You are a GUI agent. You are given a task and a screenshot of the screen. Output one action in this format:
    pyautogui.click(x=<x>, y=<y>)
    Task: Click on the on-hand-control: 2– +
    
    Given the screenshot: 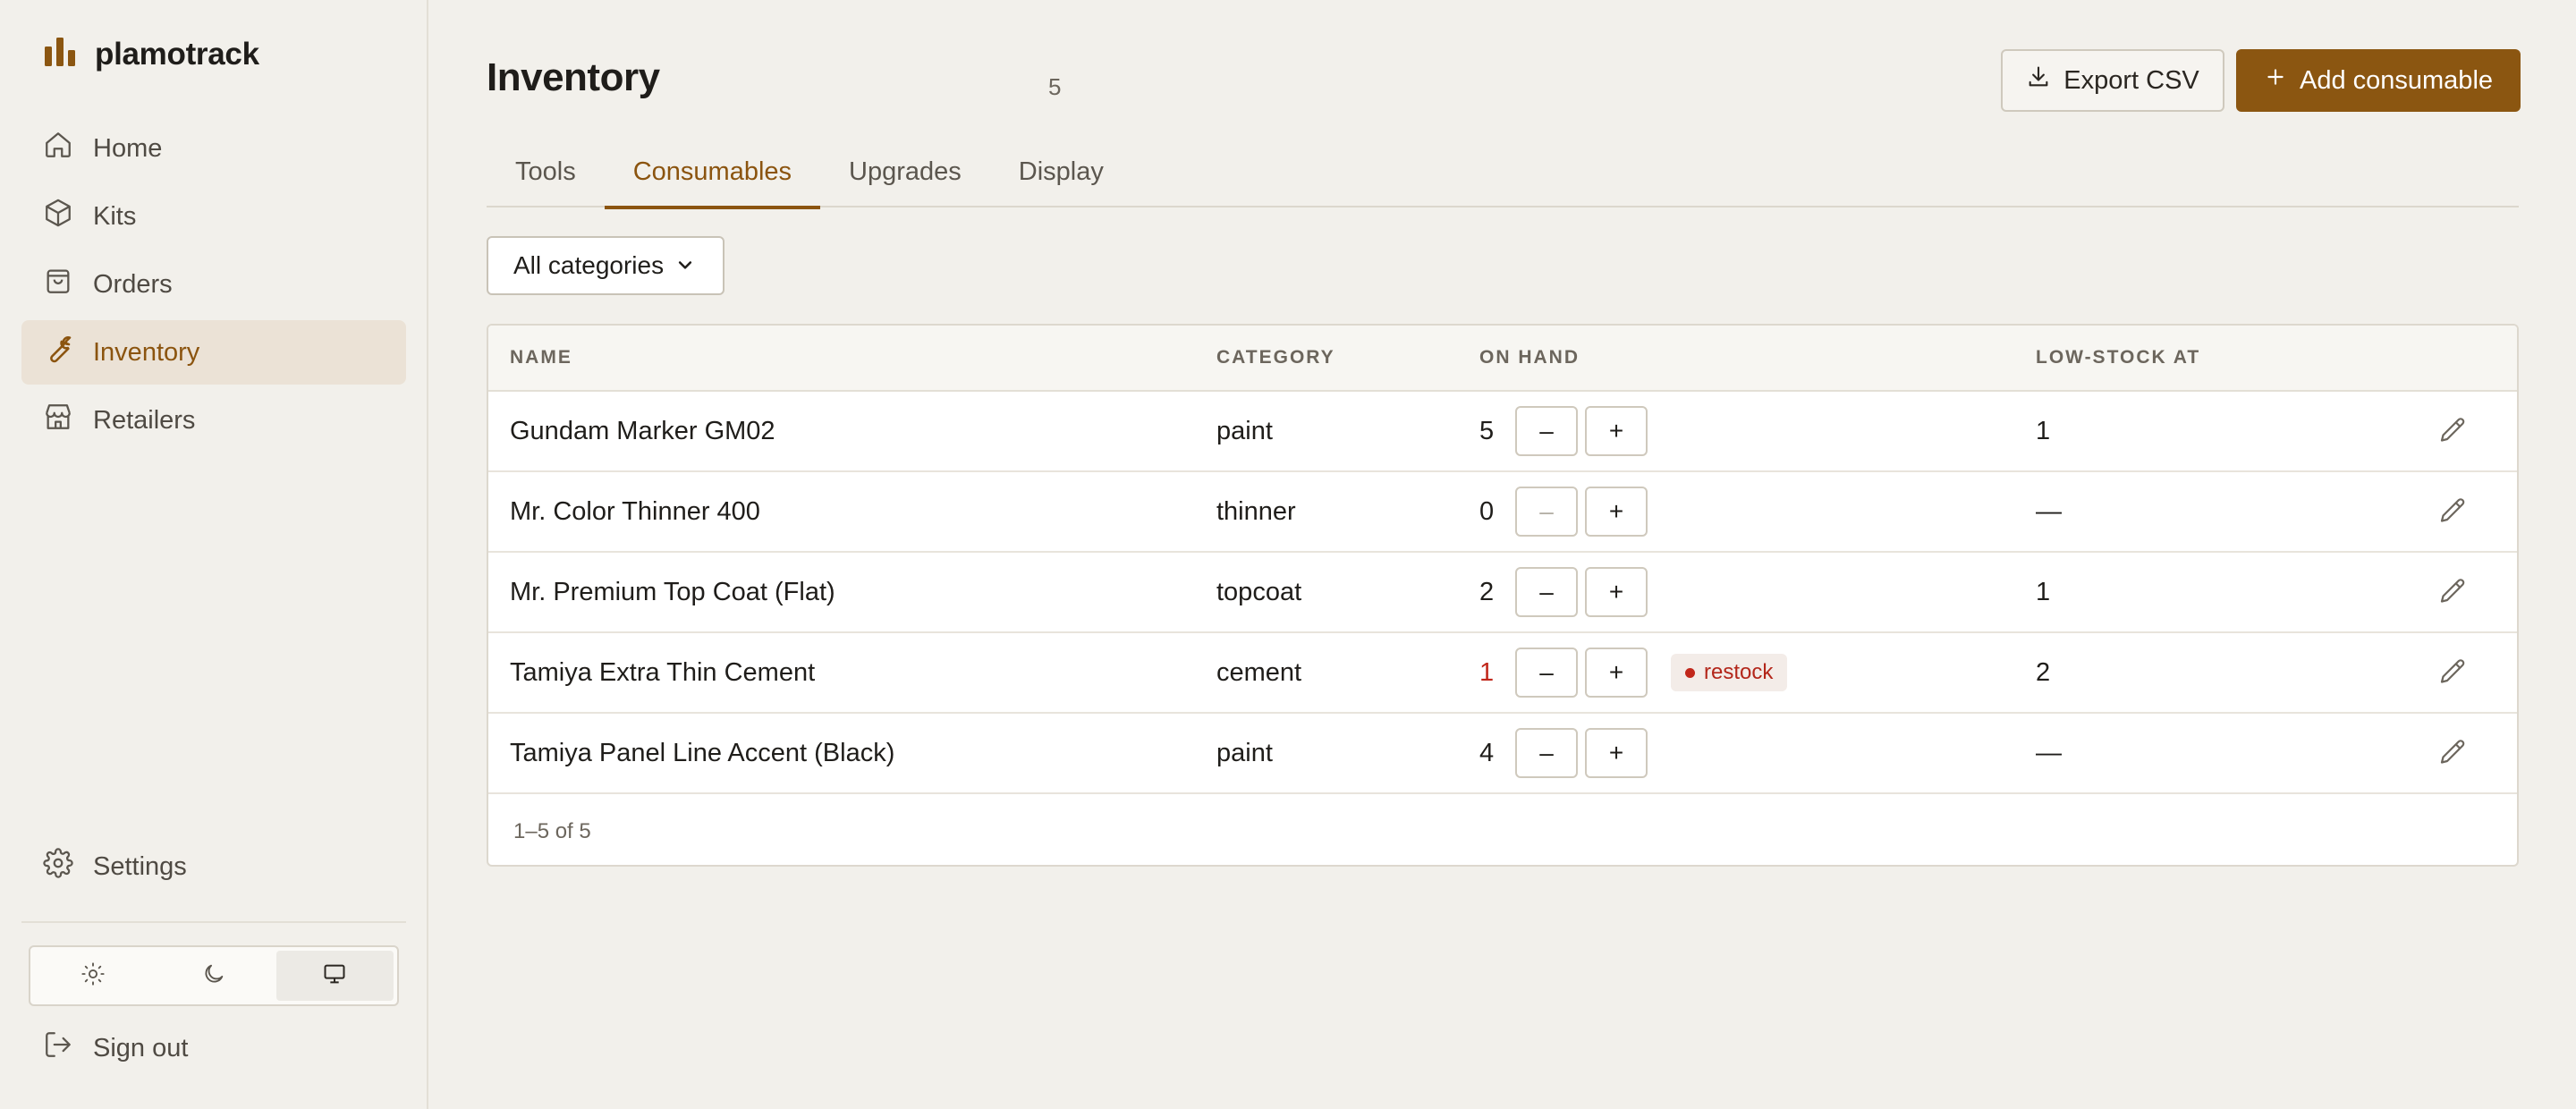 What is the action you would take?
    pyautogui.click(x=1563, y=592)
    